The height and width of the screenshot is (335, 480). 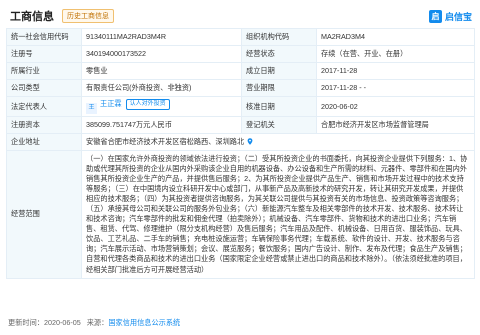 I want to click on table-row: 法定代表人 王王正霖 认人对外投资 核准日期 2020-06-02, so click(x=240, y=106).